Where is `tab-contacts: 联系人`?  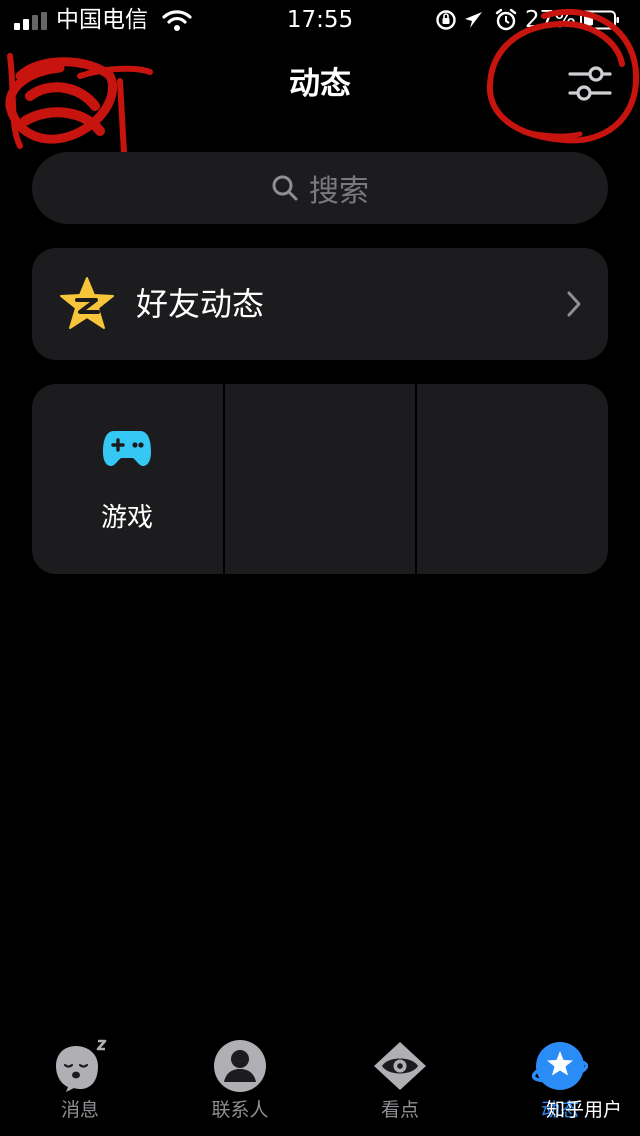 tab-contacts: 联系人 is located at coordinates (240, 1083).